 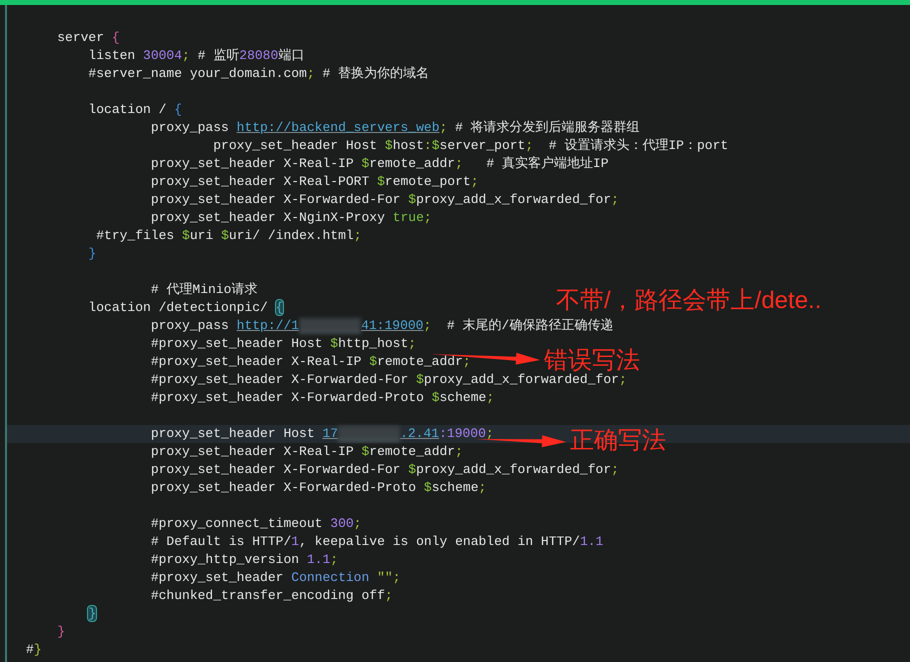 What do you see at coordinates (322, 398) in the screenshot?
I see `code-line: #proxy_set_header X-Forwarded-Proto $scheme;` at bounding box center [322, 398].